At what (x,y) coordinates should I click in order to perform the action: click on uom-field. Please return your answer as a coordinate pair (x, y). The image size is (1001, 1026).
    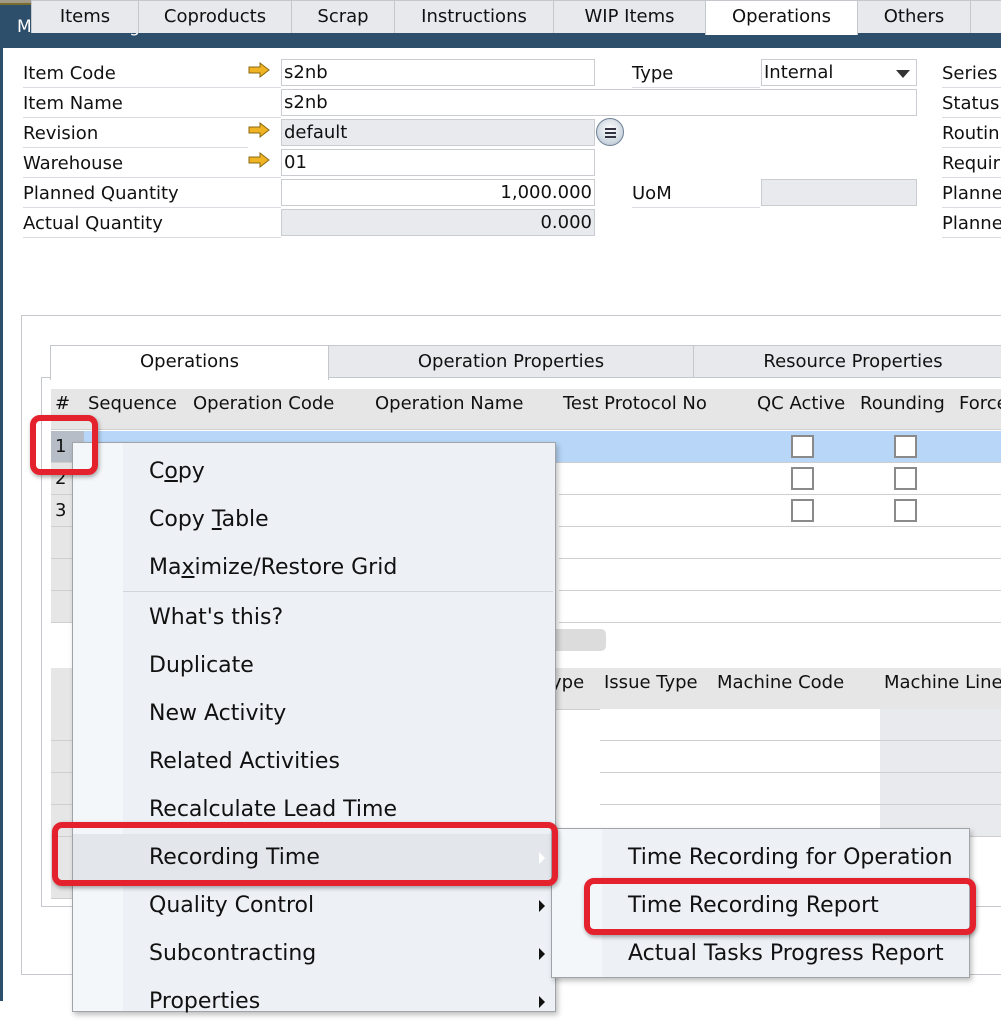
    Looking at the image, I should click on (839, 192).